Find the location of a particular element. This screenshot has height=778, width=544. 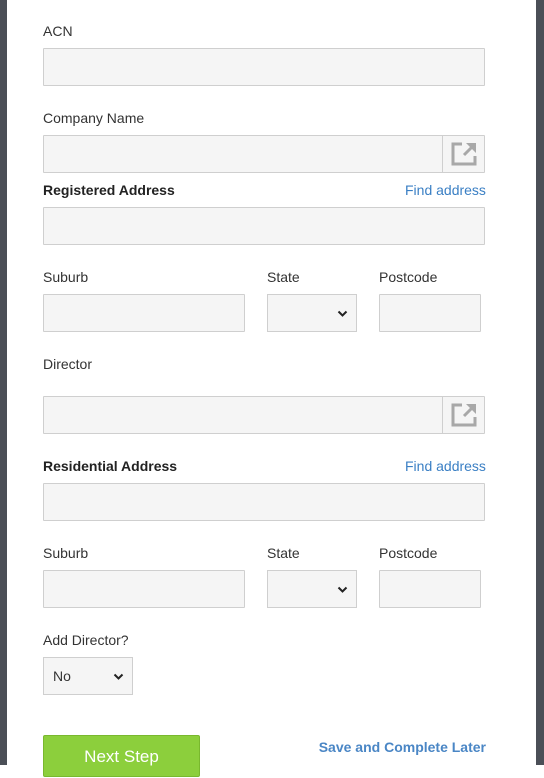

residential-postcode-input is located at coordinates (430, 589).